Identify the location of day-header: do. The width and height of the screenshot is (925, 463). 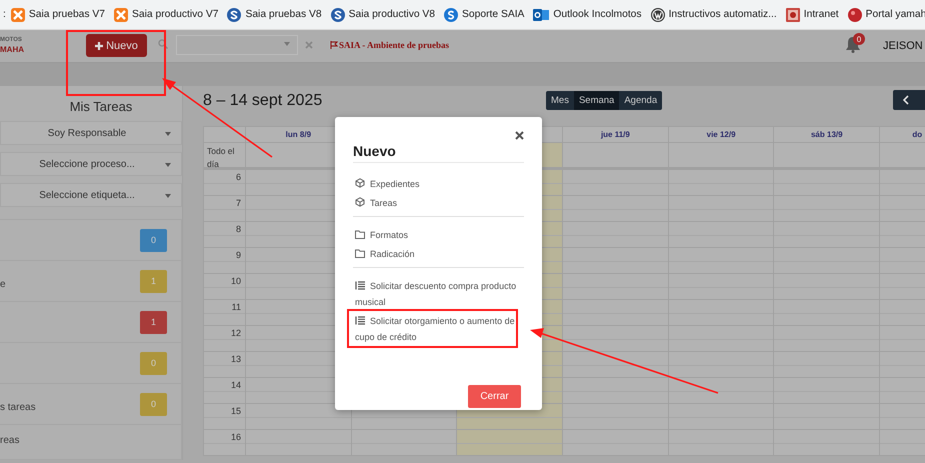
(902, 135).